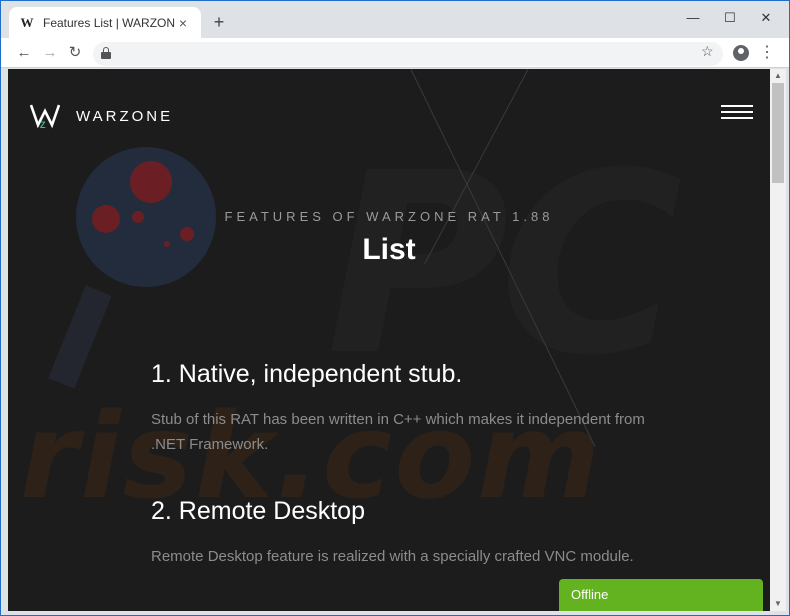 The height and width of the screenshot is (616, 790). Describe the element at coordinates (24, 53) in the screenshot. I see `back-button: ←` at that location.